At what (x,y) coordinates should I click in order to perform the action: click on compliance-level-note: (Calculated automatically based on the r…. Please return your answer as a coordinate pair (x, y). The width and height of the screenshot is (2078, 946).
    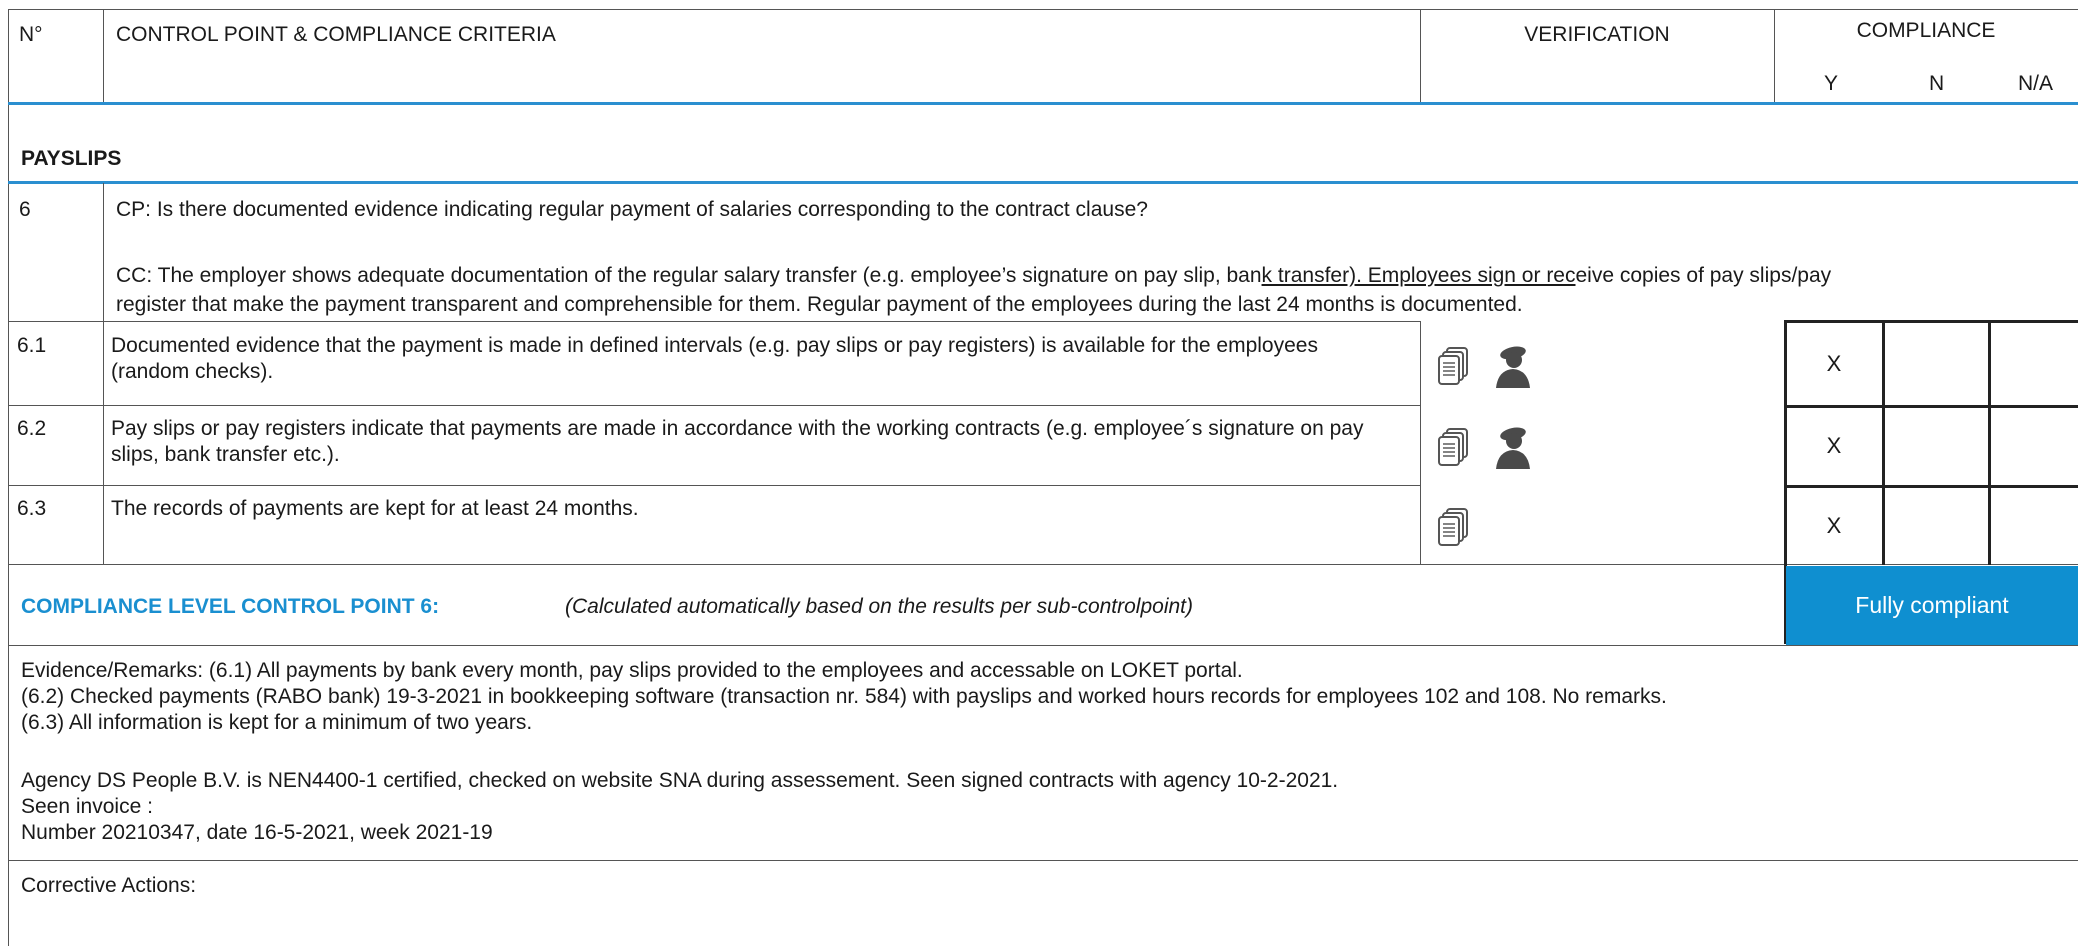
    Looking at the image, I should click on (879, 606).